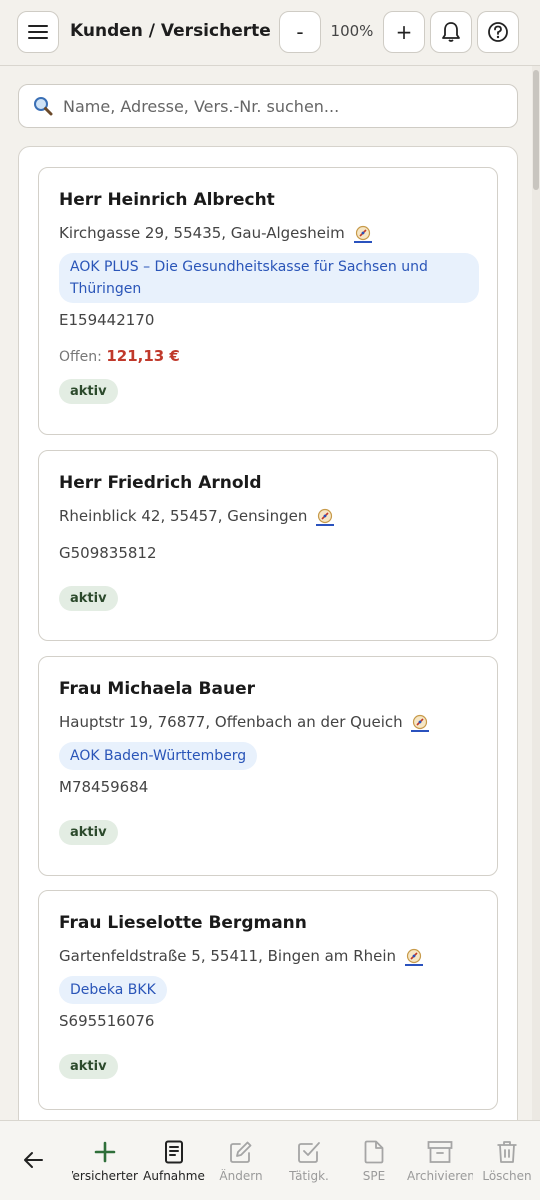 This screenshot has width=540, height=1200. I want to click on new-customer-button: Neuer Versicherter, so click(105, 1160).